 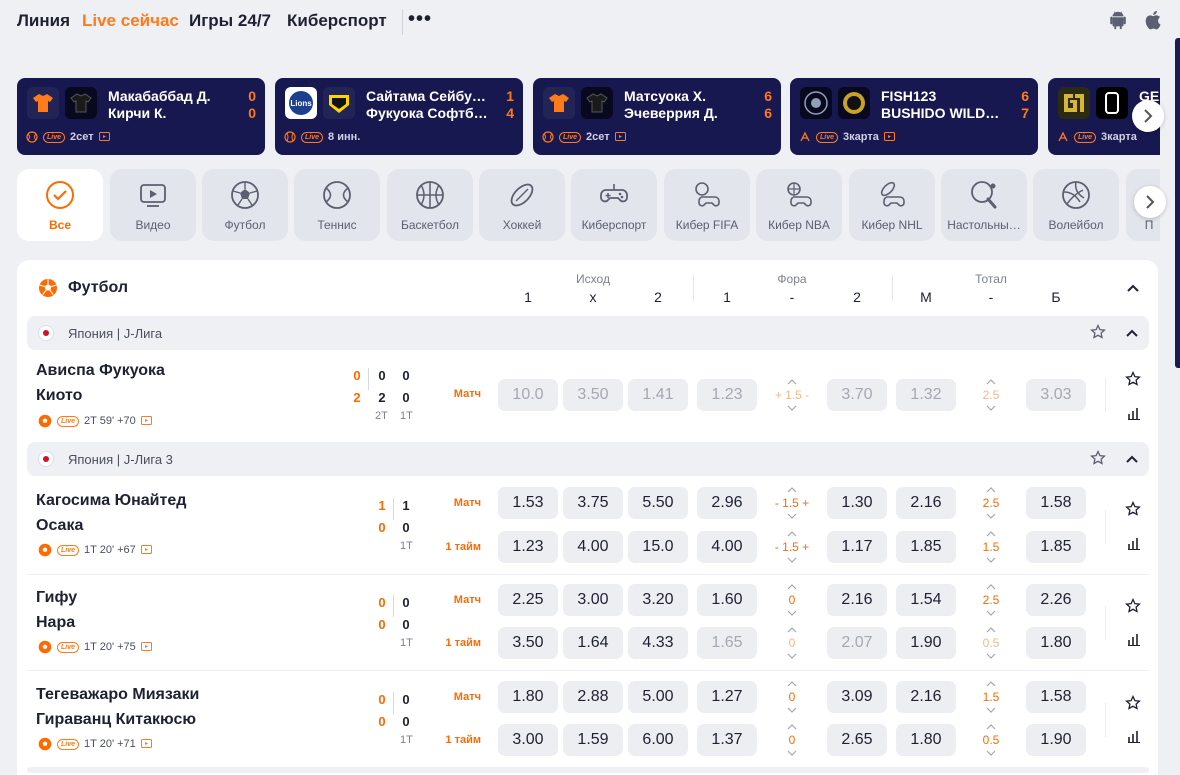 What do you see at coordinates (658, 697) in the screenshot?
I see `odd-win2: 5.00` at bounding box center [658, 697].